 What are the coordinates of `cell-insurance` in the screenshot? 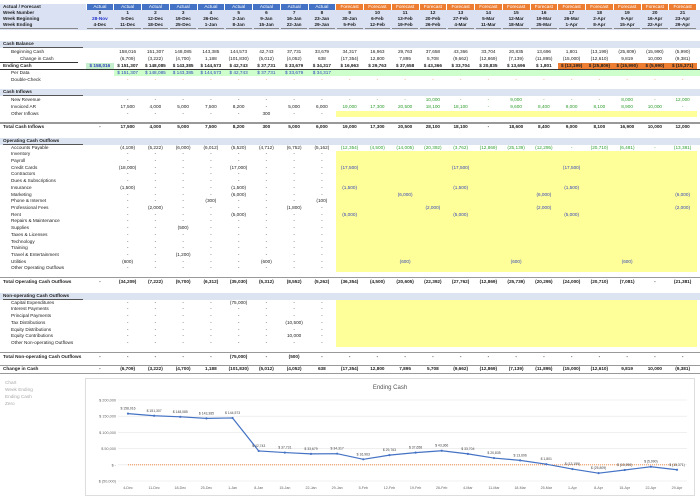 It's located at (600, 188).